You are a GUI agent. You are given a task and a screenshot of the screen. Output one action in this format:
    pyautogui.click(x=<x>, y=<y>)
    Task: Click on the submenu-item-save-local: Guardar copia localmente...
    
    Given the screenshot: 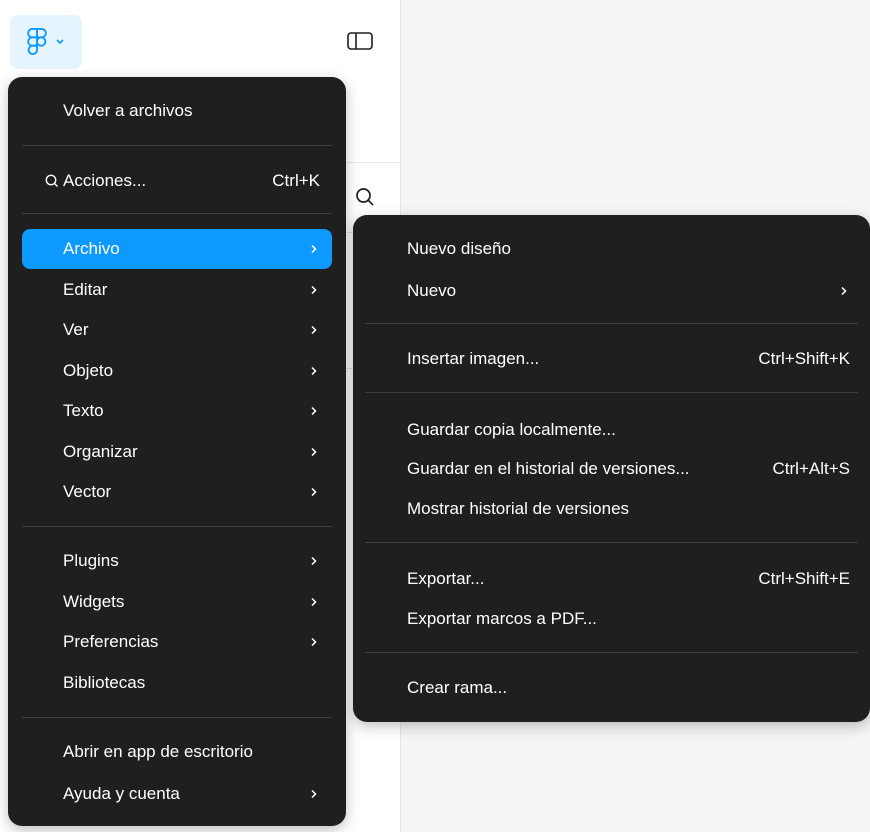 What is the action you would take?
    pyautogui.click(x=611, y=430)
    